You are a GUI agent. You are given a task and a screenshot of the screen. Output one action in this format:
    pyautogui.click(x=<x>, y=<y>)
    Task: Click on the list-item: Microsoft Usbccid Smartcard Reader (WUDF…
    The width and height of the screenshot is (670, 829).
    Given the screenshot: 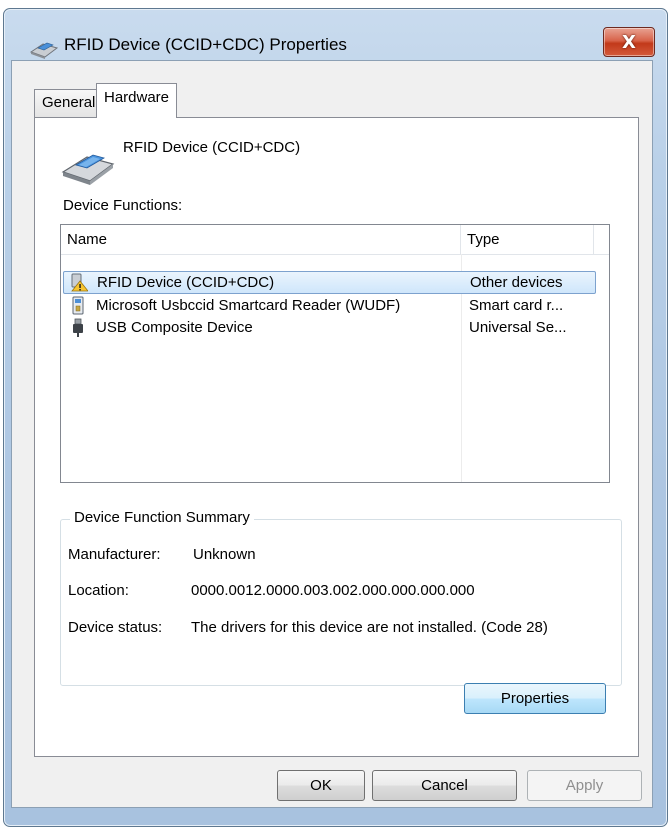 What is the action you would take?
    pyautogui.click(x=329, y=305)
    